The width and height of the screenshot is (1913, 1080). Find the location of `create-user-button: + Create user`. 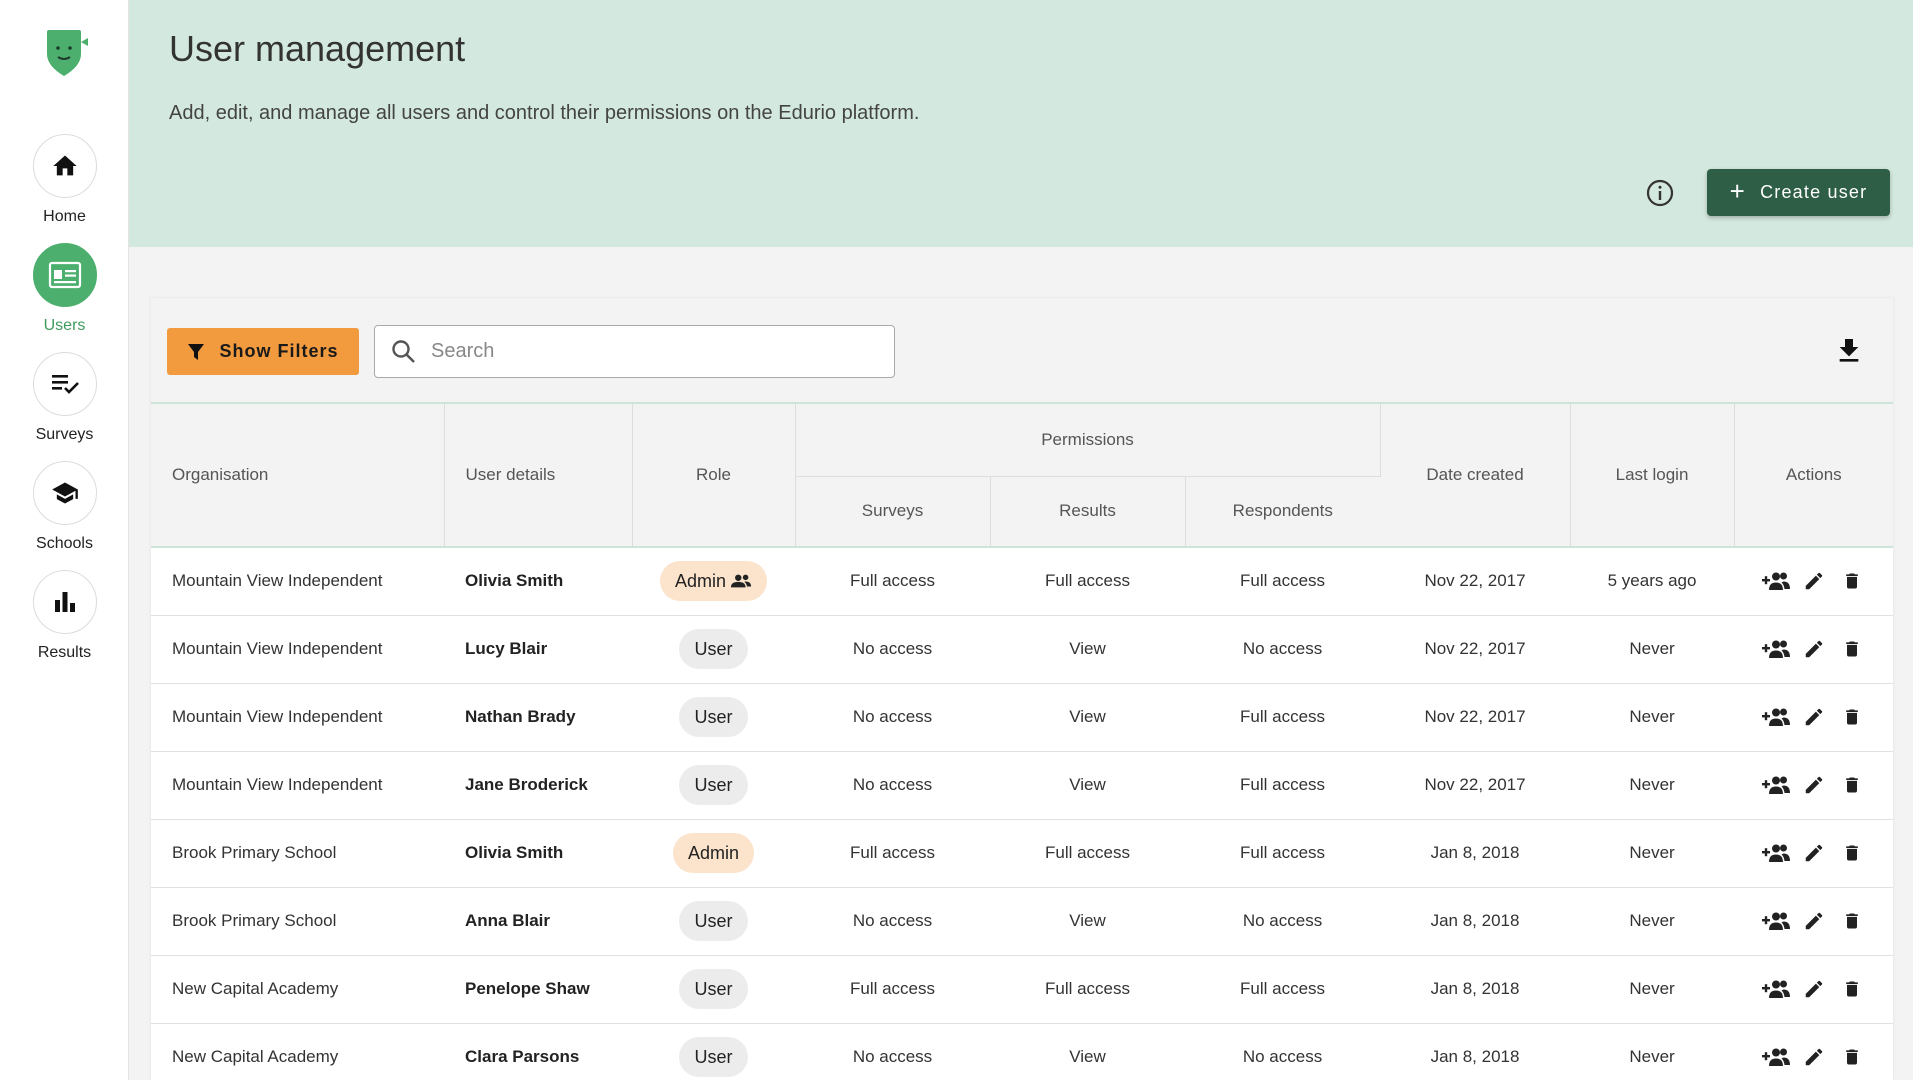

create-user-button: + Create user is located at coordinates (1798, 192).